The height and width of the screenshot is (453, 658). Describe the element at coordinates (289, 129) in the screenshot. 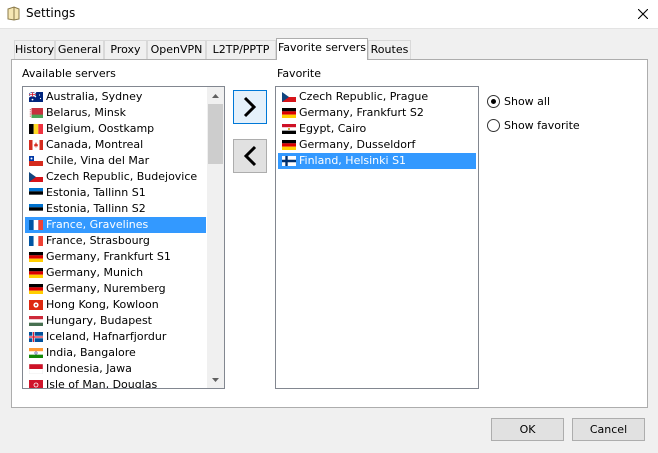

I see `flag-eg-icon` at that location.